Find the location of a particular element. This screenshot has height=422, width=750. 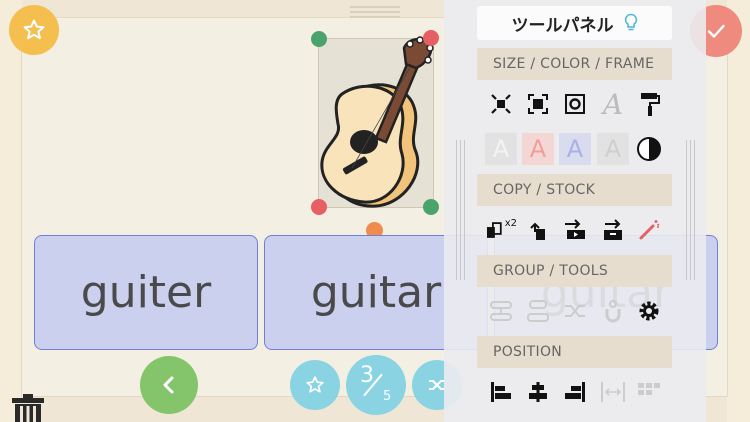

copy-tools-row: x2 is located at coordinates (574, 230).